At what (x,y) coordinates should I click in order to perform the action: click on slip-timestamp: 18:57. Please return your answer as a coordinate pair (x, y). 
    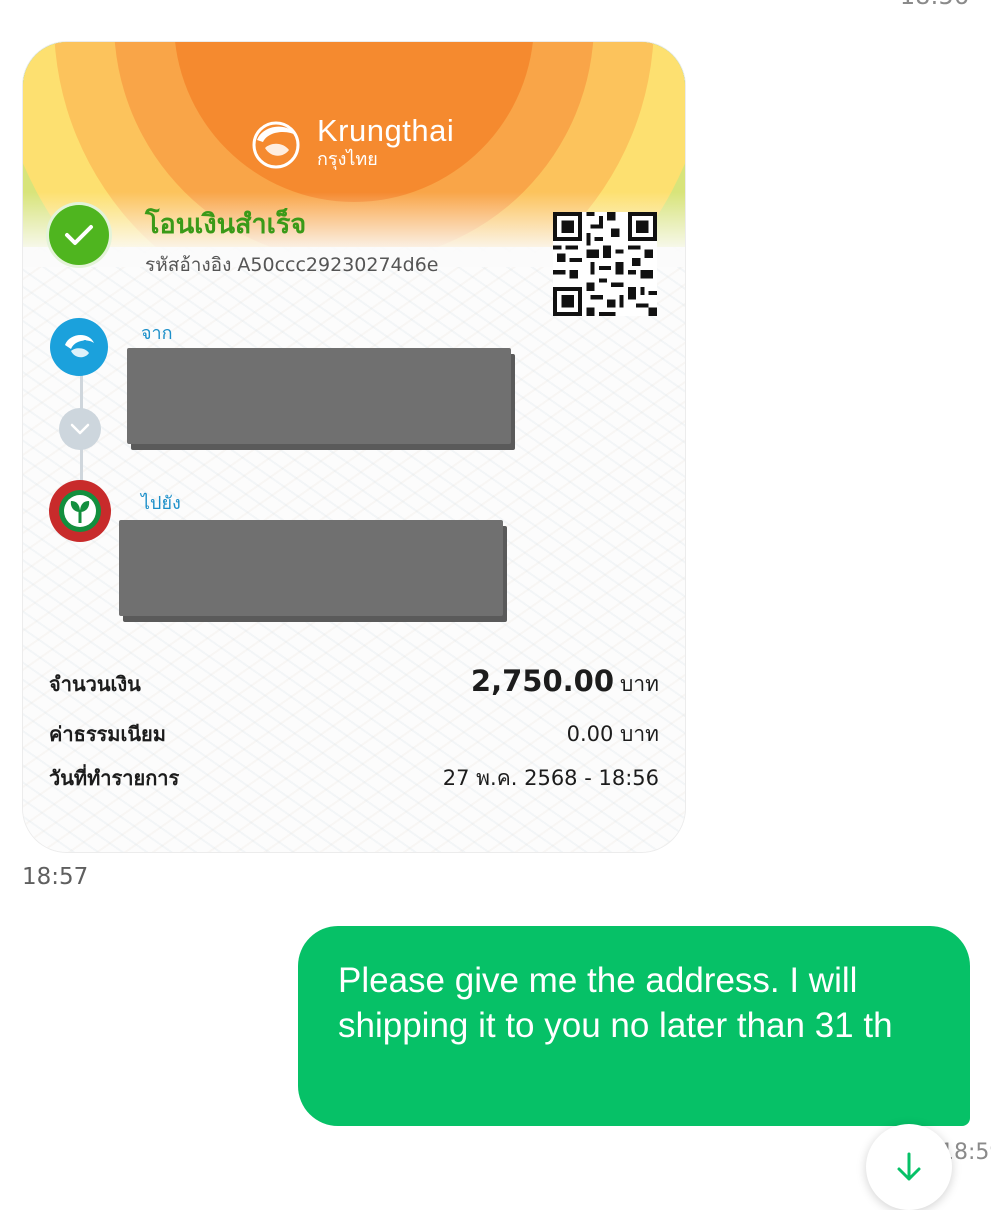
    Looking at the image, I should click on (55, 877).